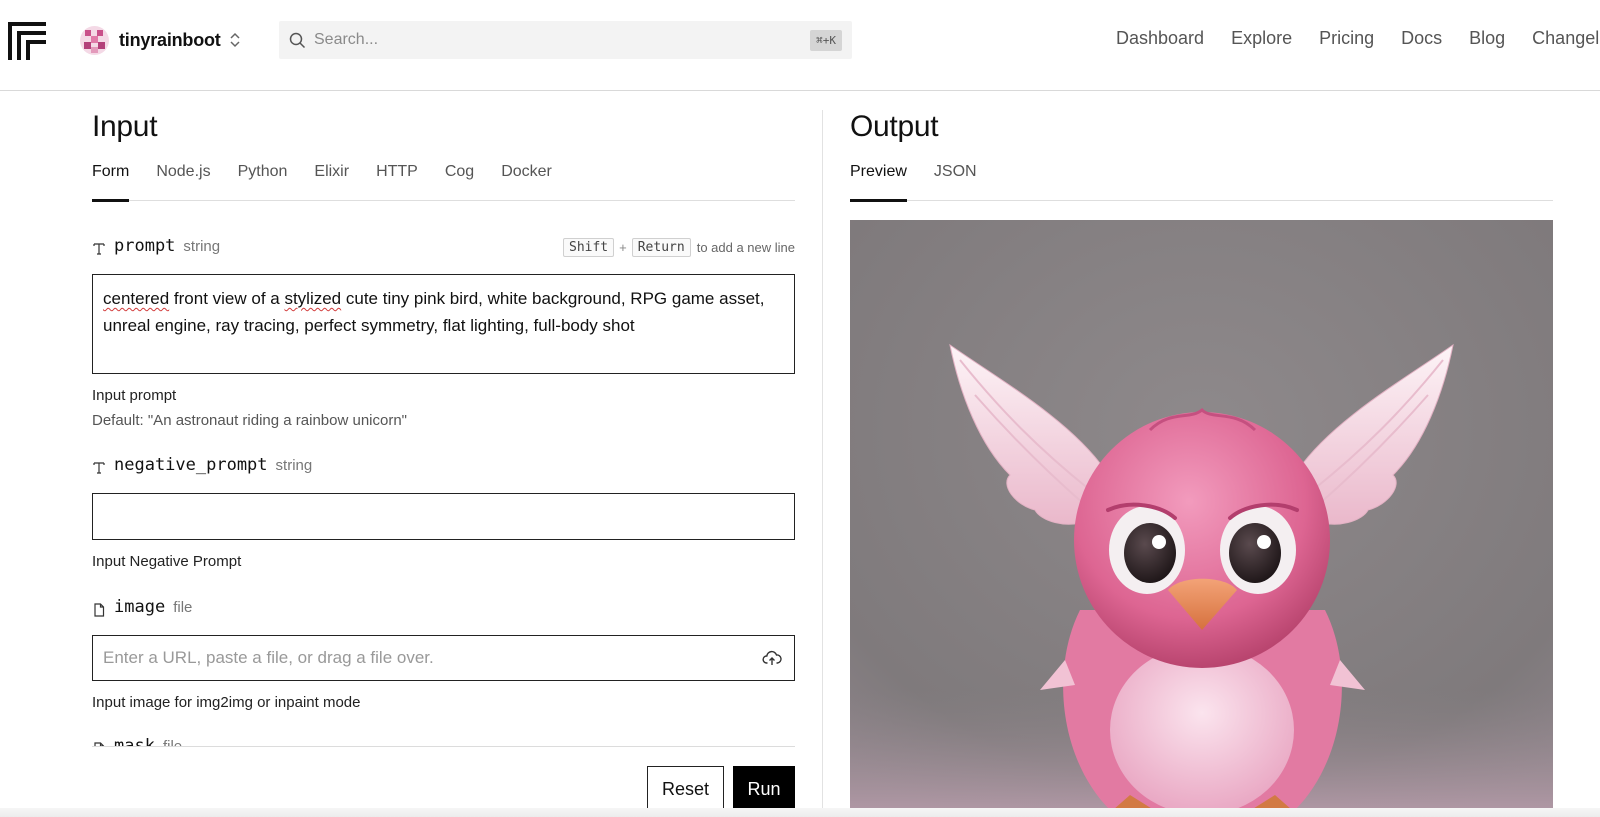  What do you see at coordinates (183, 178) in the screenshot?
I see `tab-nodejs: Node.js` at bounding box center [183, 178].